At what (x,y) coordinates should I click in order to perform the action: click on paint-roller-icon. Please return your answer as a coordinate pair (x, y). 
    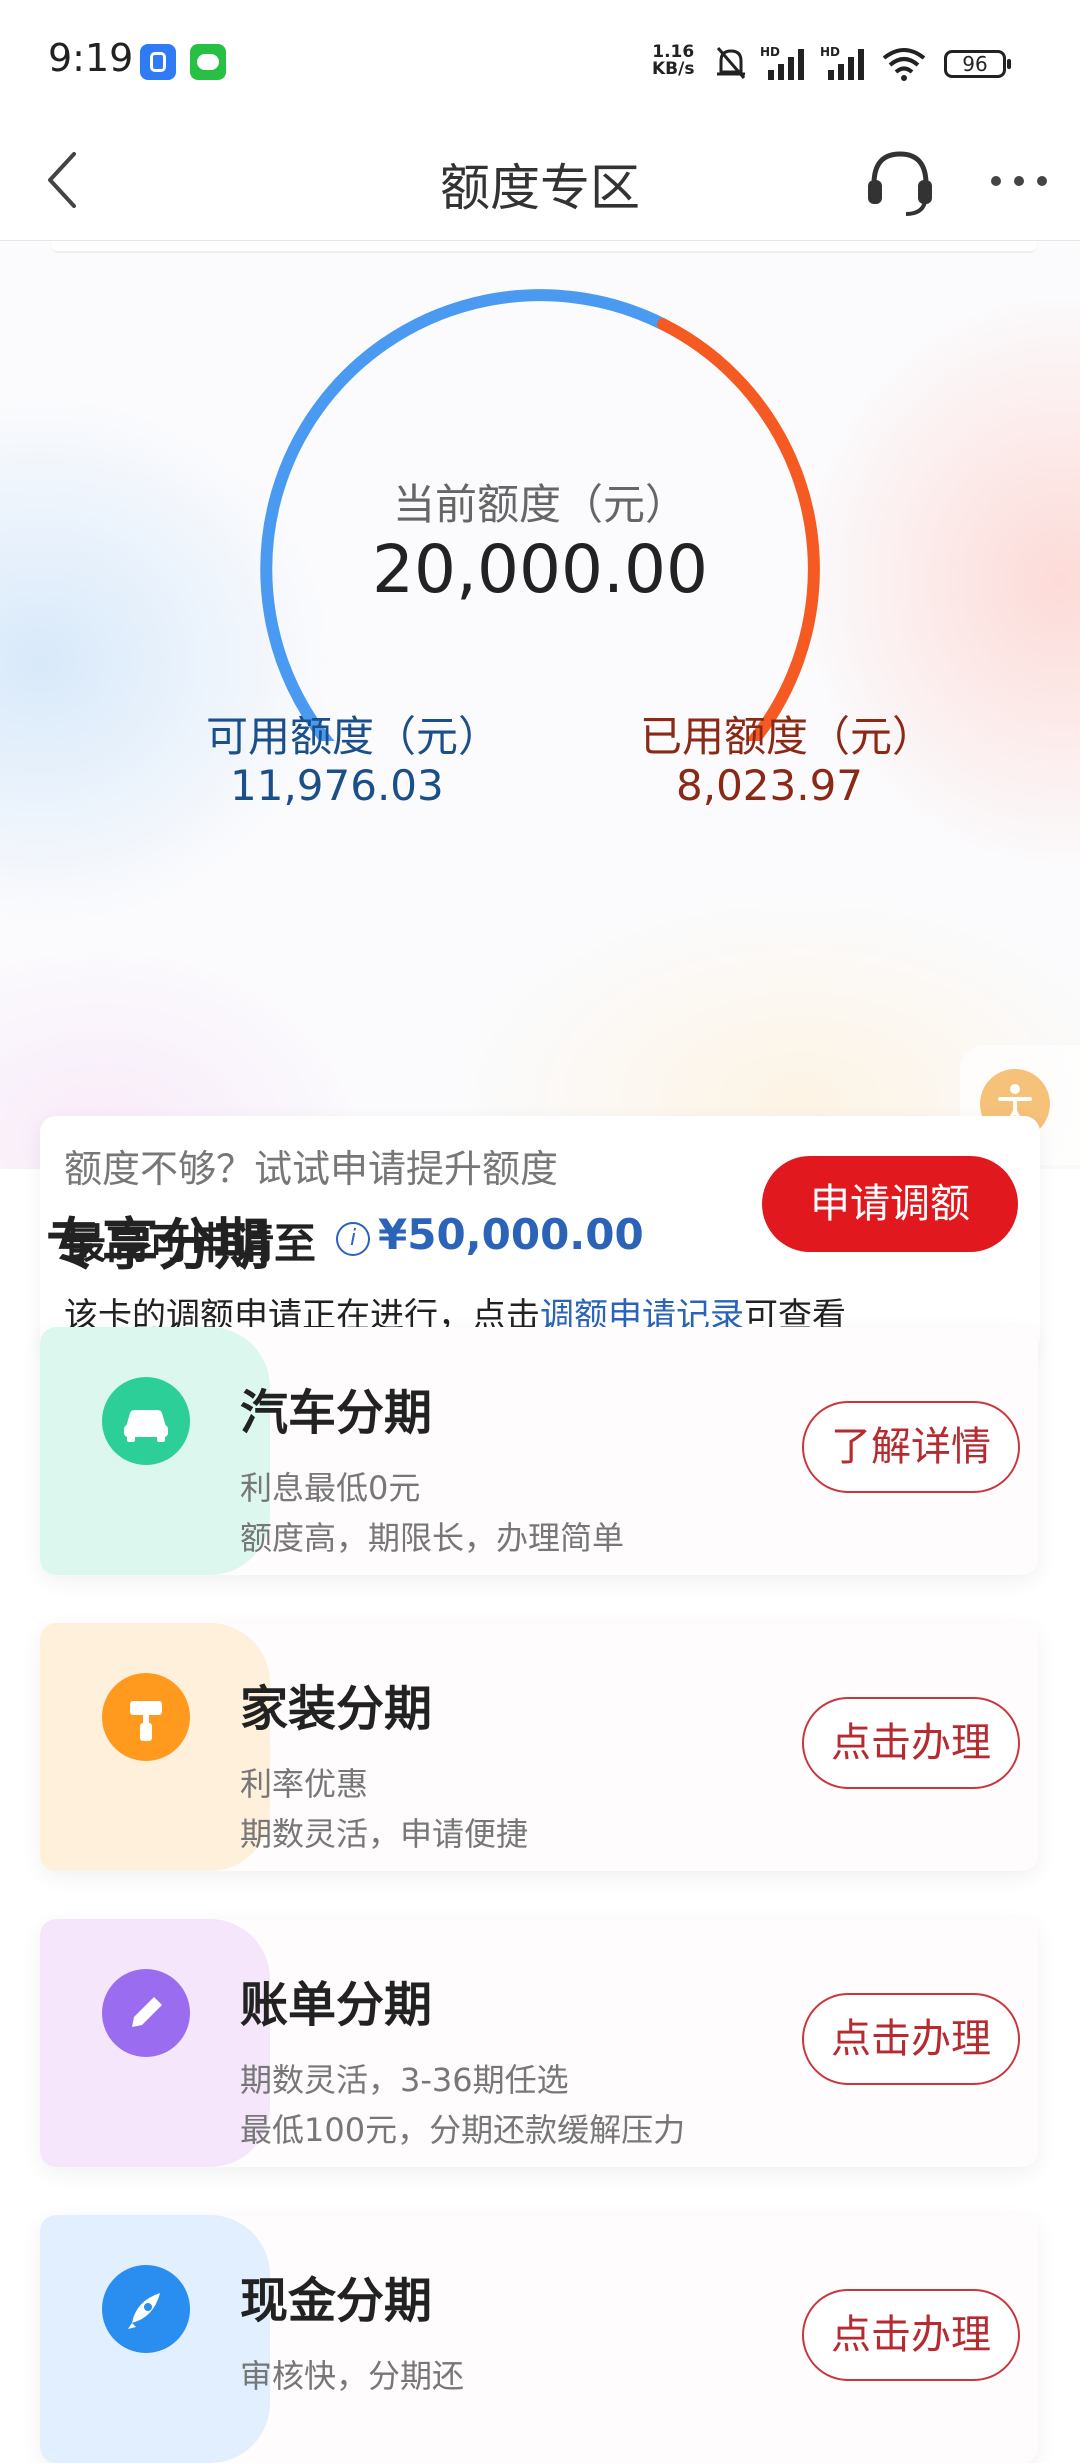
    Looking at the image, I should click on (146, 1721).